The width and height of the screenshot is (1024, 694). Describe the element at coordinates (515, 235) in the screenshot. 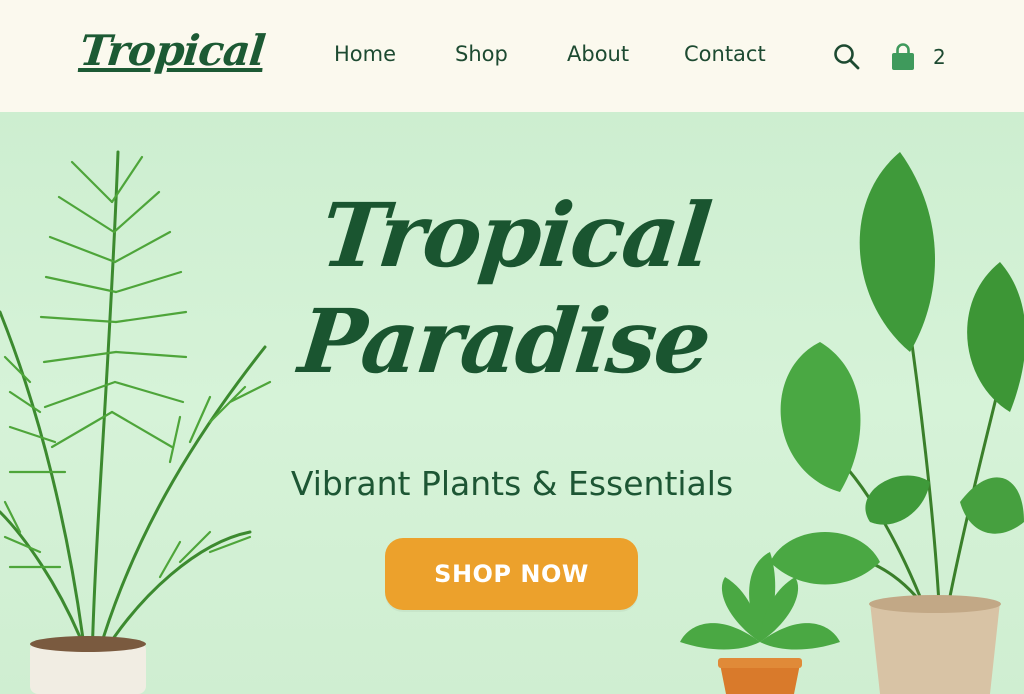

I see `hero-title-line-1: Tropical` at that location.